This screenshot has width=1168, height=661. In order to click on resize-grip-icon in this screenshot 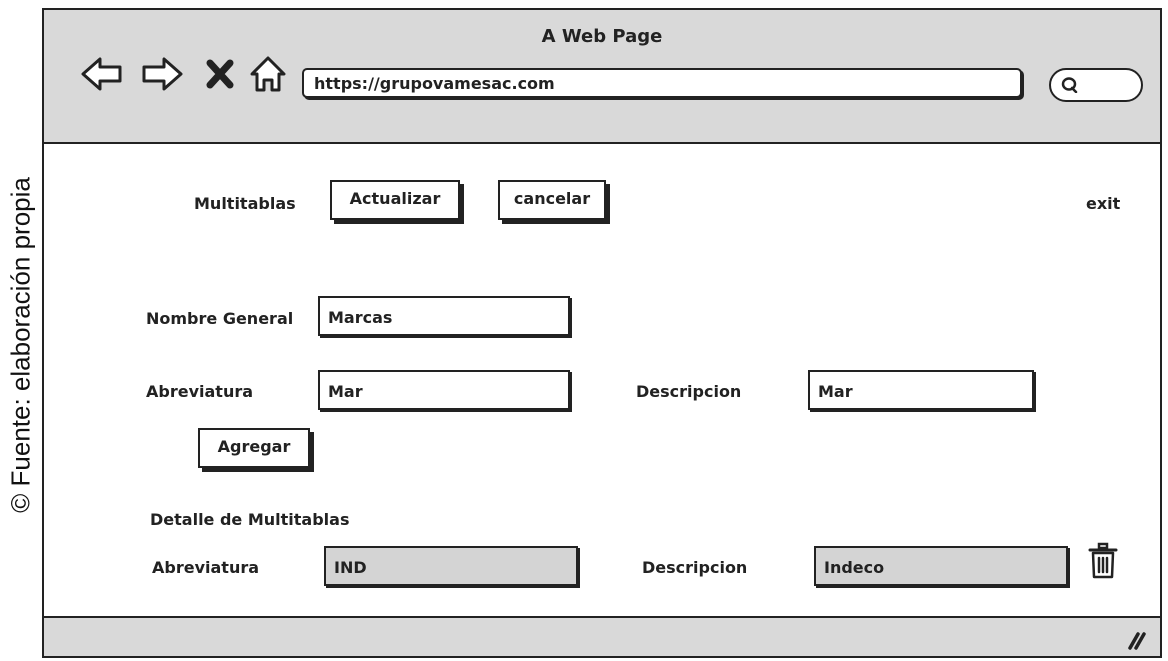, I will do `click(1135, 639)`.